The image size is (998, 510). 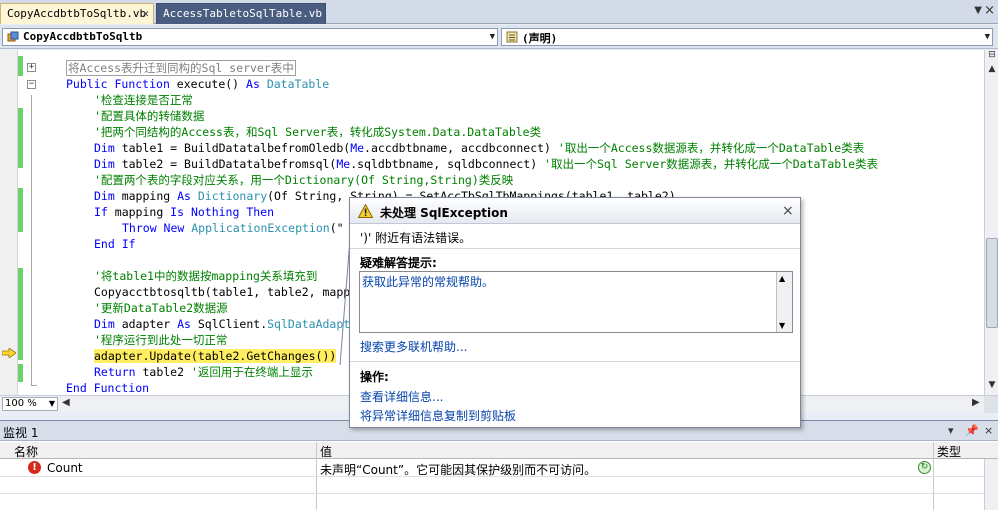 What do you see at coordinates (991, 404) in the screenshot?
I see `scroll-corner` at bounding box center [991, 404].